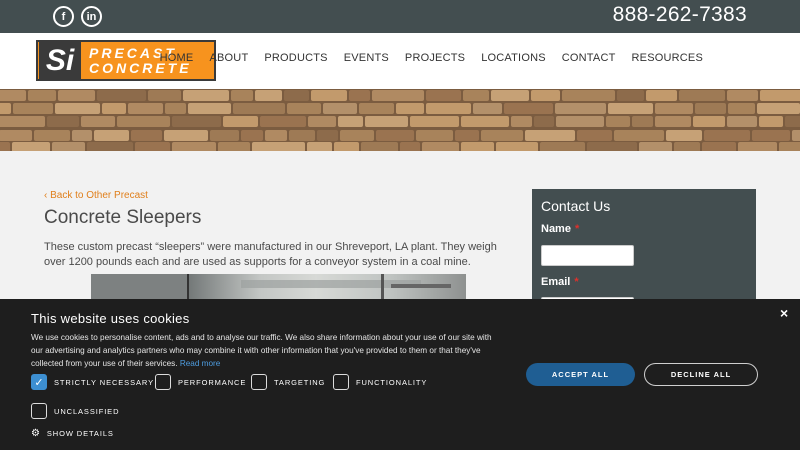 This screenshot has width=800, height=450. I want to click on back-link-label: Back to Other Precast, so click(99, 195).